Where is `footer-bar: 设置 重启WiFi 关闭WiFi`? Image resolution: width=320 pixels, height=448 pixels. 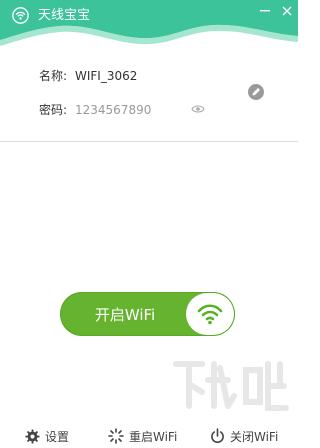
footer-bar: 设置 重启WiFi 关闭WiFi is located at coordinates (149, 435).